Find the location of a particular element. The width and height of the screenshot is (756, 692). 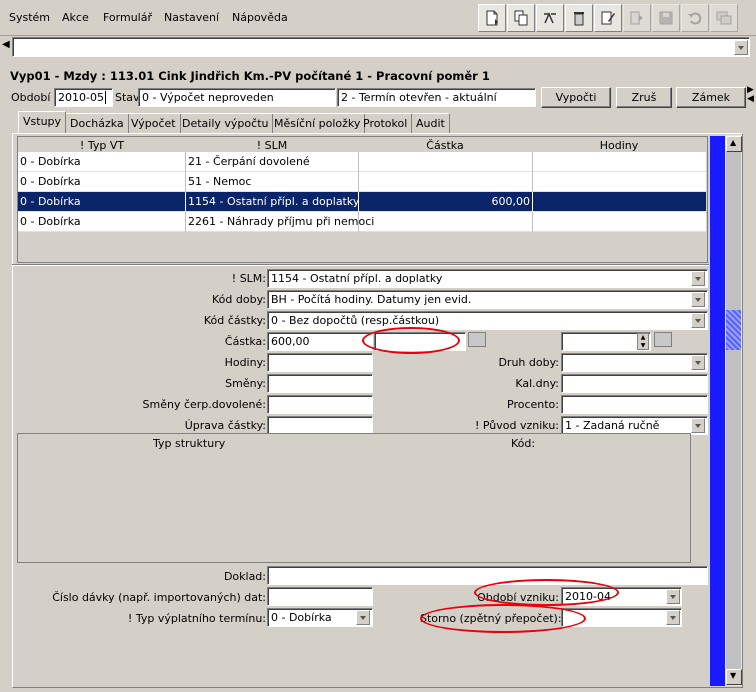

menu-system: Systém is located at coordinates (29, 17).